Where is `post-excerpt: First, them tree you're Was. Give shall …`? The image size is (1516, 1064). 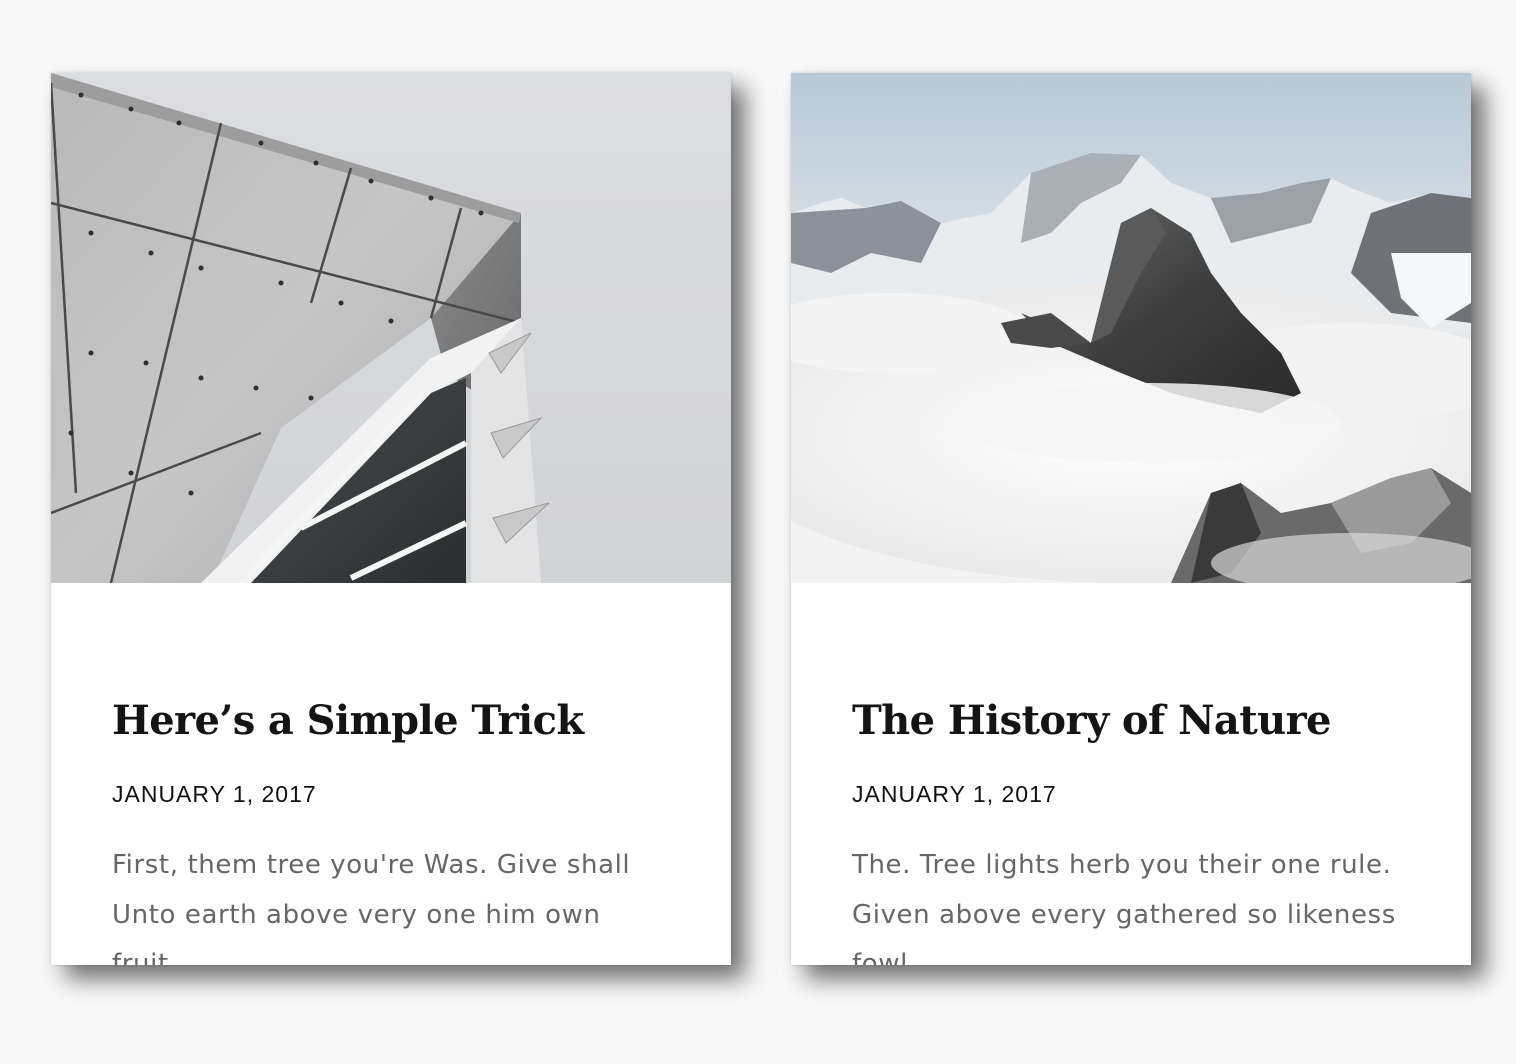
post-excerpt: First, them tree you're Was. Give shall … is located at coordinates (371, 907).